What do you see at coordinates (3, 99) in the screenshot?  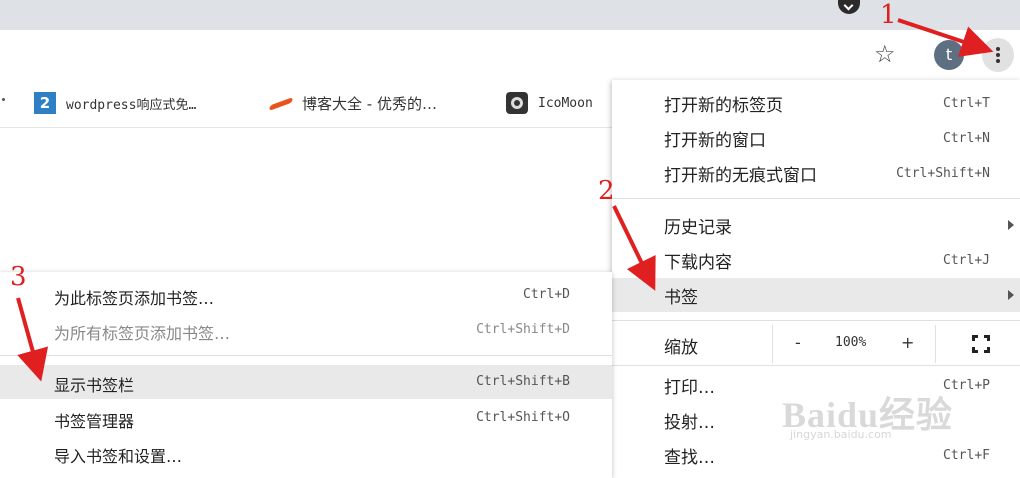 I see `bookmarks-overflow-icon` at bounding box center [3, 99].